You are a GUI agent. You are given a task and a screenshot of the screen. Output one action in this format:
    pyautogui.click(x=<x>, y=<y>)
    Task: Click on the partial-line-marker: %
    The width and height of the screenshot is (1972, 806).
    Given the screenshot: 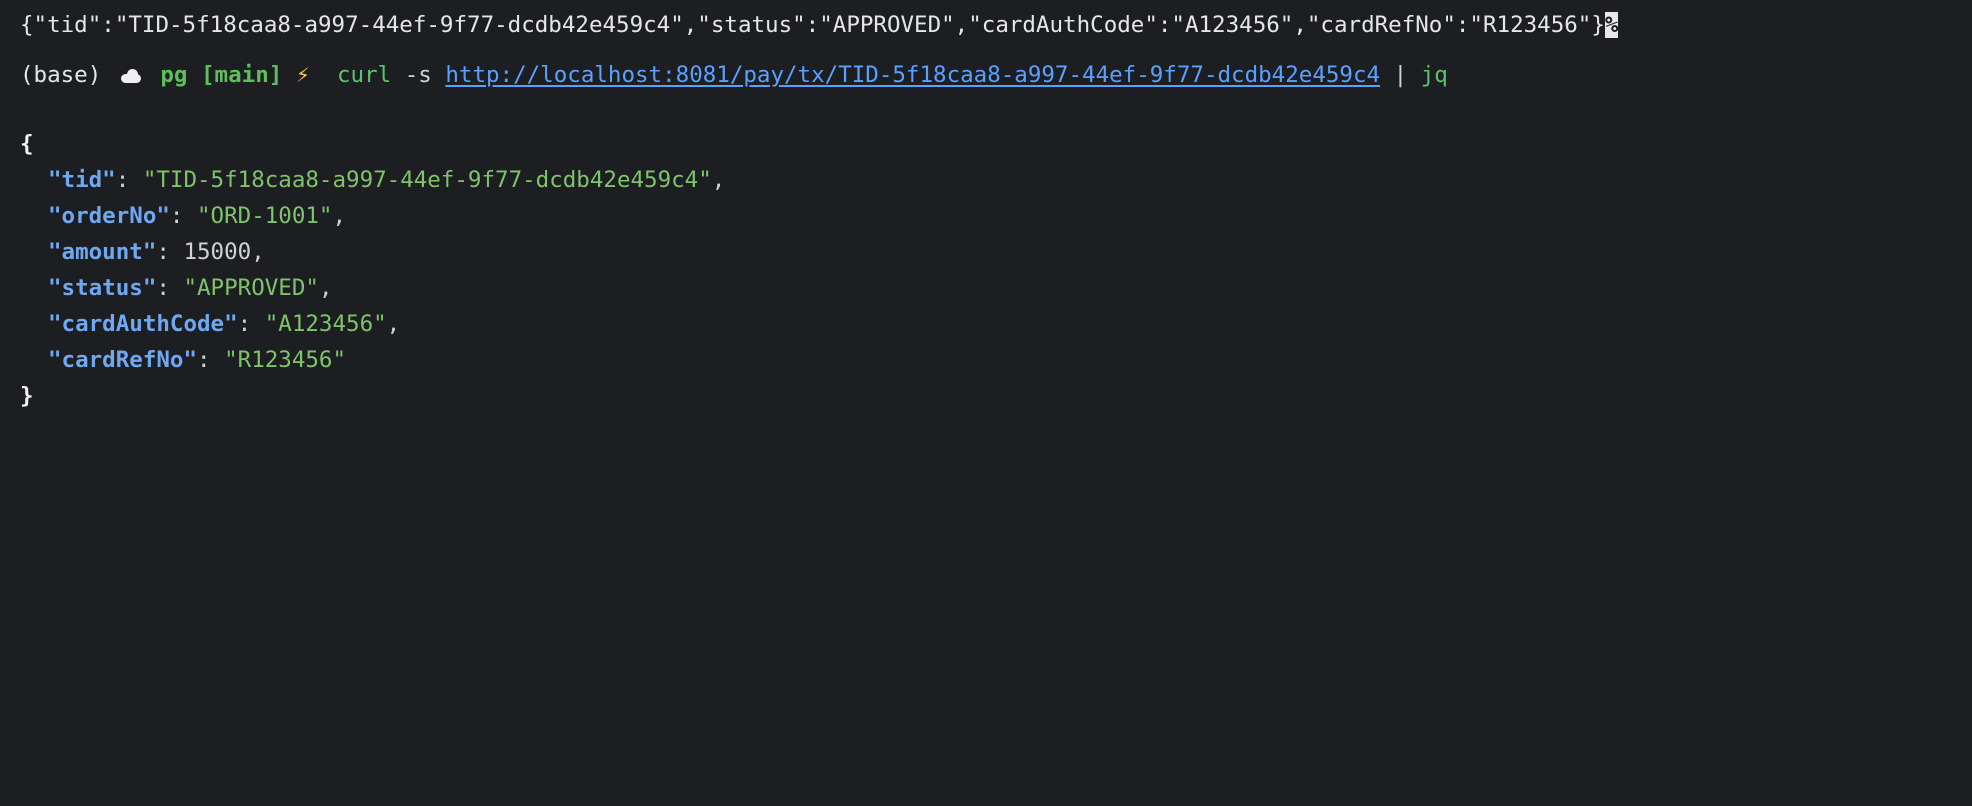 What is the action you would take?
    pyautogui.click(x=1611, y=25)
    